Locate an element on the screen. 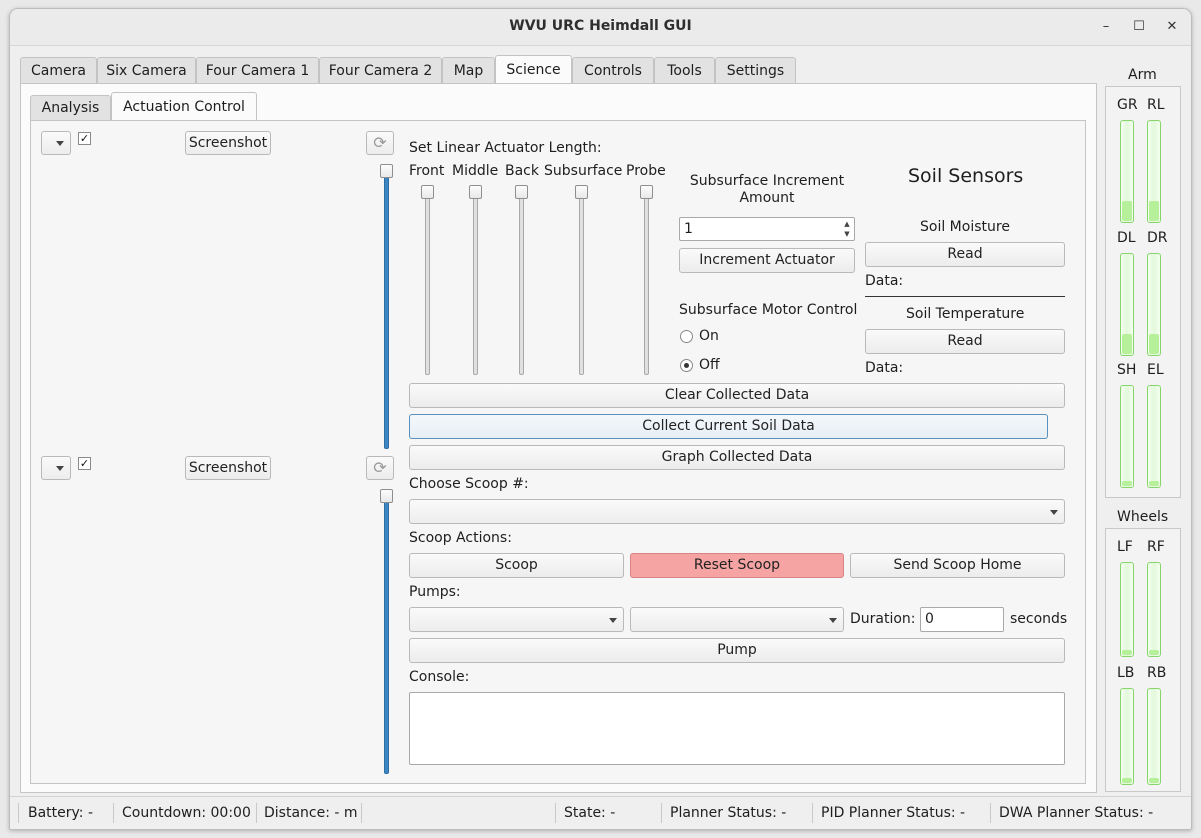 The height and width of the screenshot is (838, 1201). arm-bar-gr is located at coordinates (1127, 171).